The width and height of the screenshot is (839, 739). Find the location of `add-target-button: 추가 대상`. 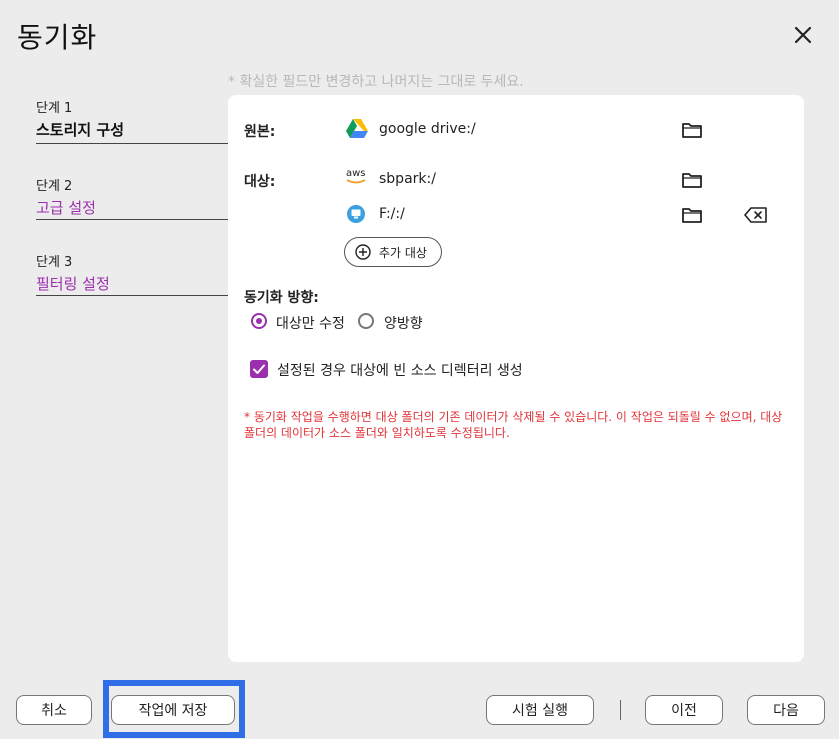

add-target-button: 추가 대상 is located at coordinates (393, 252).